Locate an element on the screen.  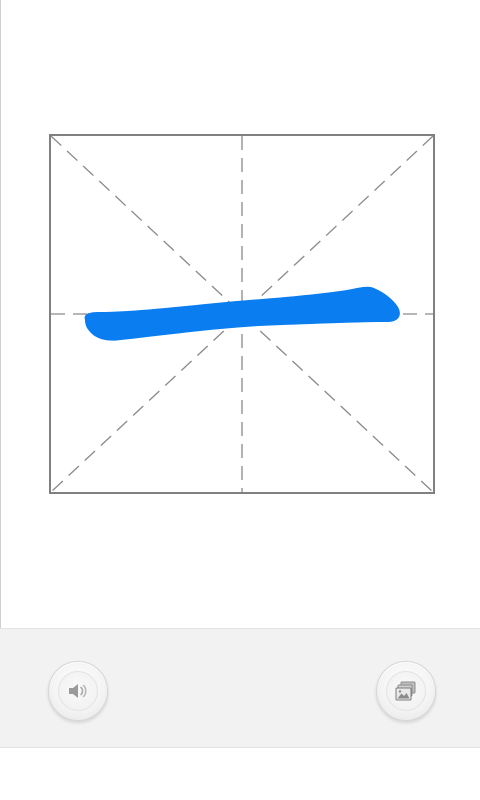
speaker-button-inner is located at coordinates (78, 691).